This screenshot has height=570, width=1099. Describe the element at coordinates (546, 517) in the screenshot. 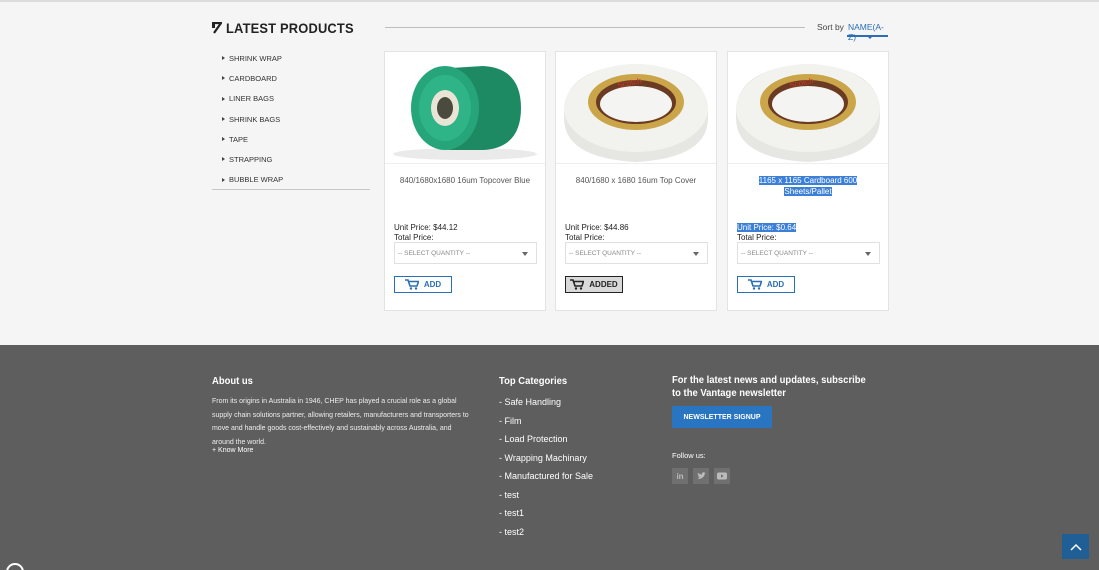

I see `category-link: - test1` at that location.